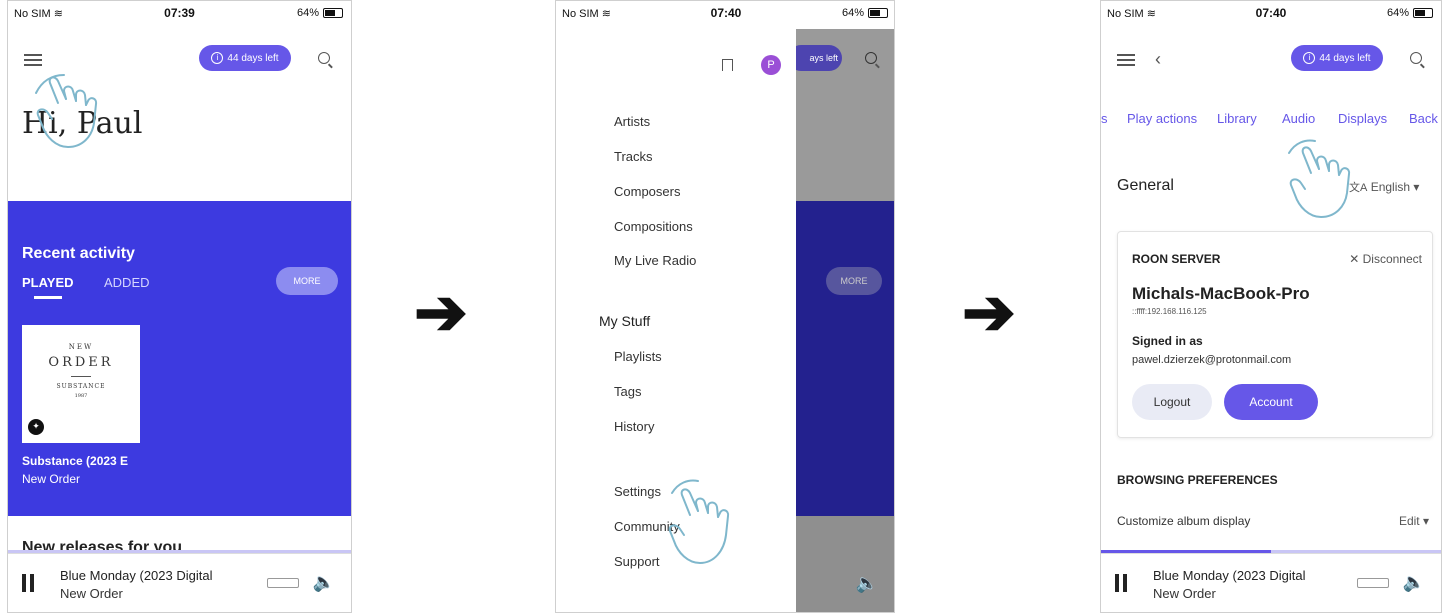 The image size is (1442, 613). Describe the element at coordinates (1162, 118) in the screenshot. I see `tab-play-actions: Play actions` at that location.